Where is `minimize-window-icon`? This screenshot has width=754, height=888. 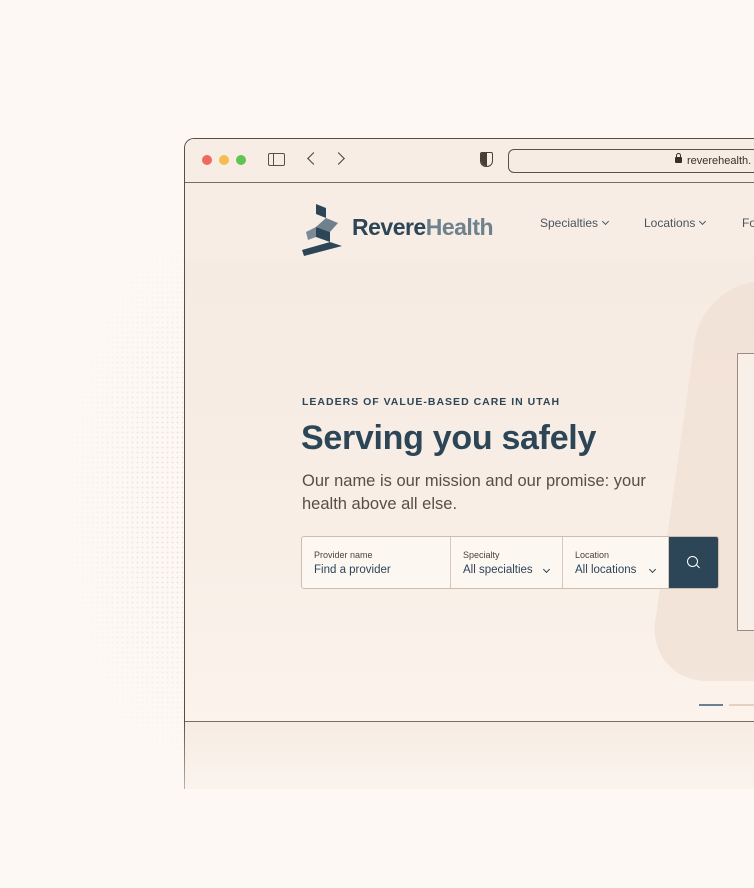
minimize-window-icon is located at coordinates (224, 160).